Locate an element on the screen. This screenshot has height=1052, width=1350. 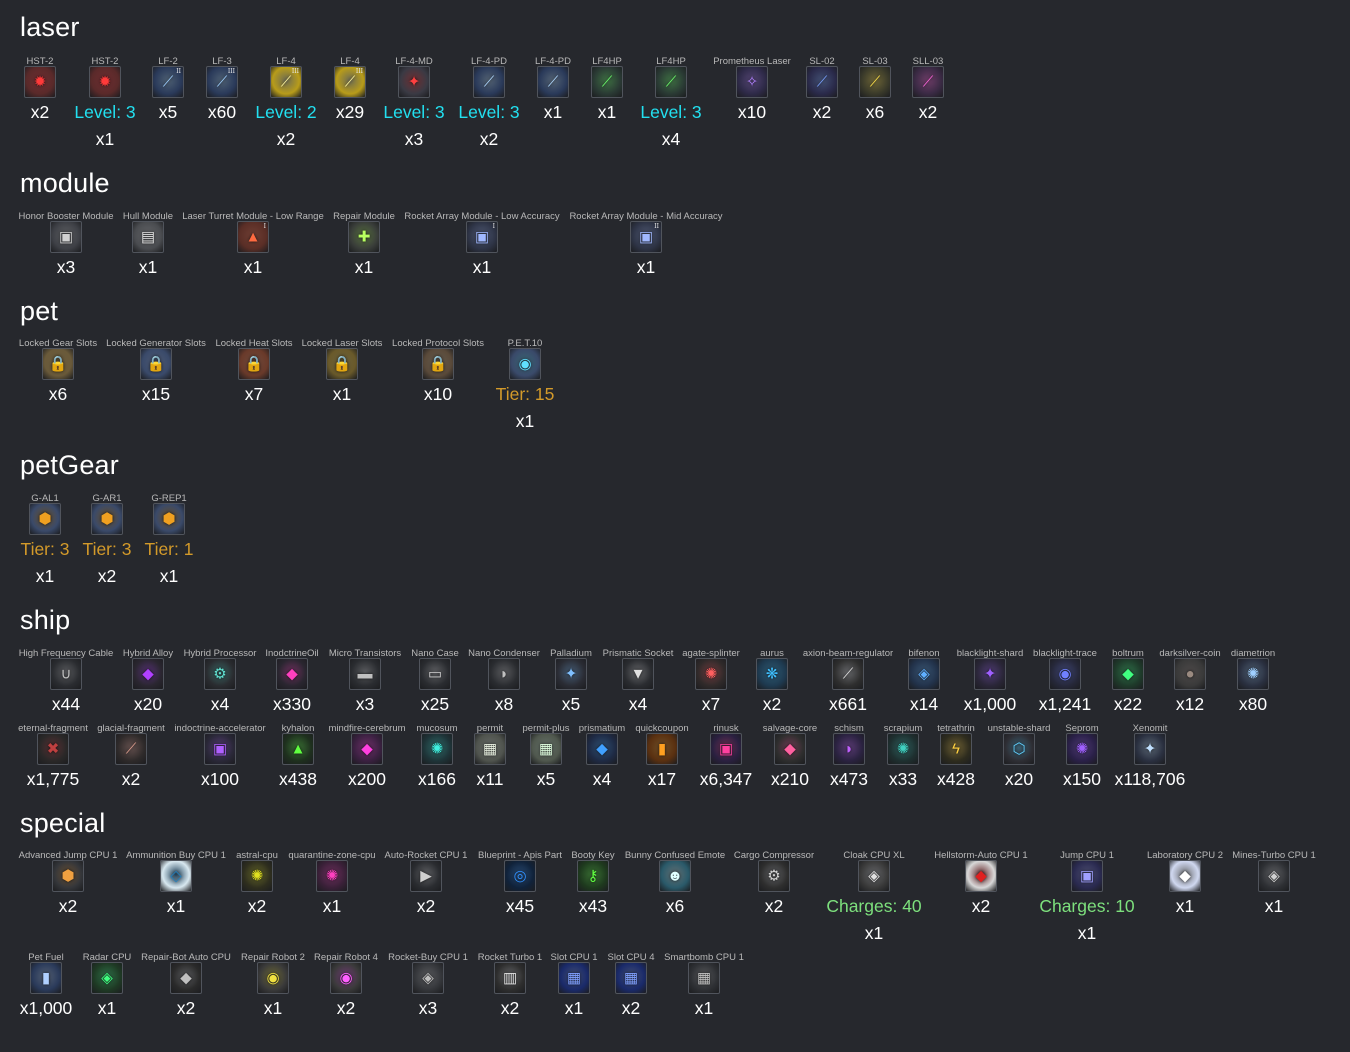
blueprint-icon: ◎ is located at coordinates (520, 876).